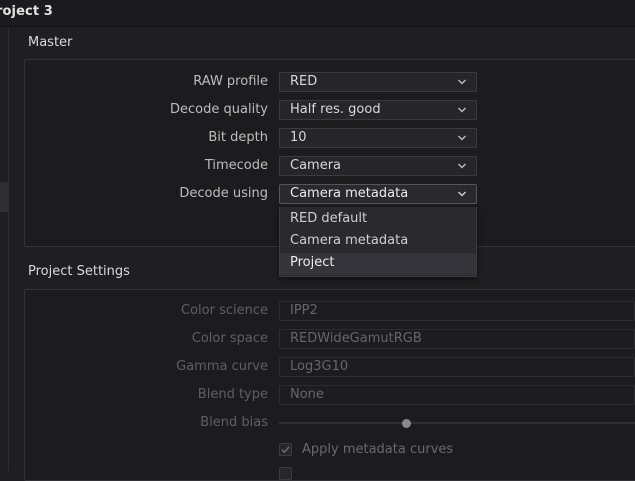  What do you see at coordinates (232, 394) in the screenshot?
I see `blend-type-label: Blend type` at bounding box center [232, 394].